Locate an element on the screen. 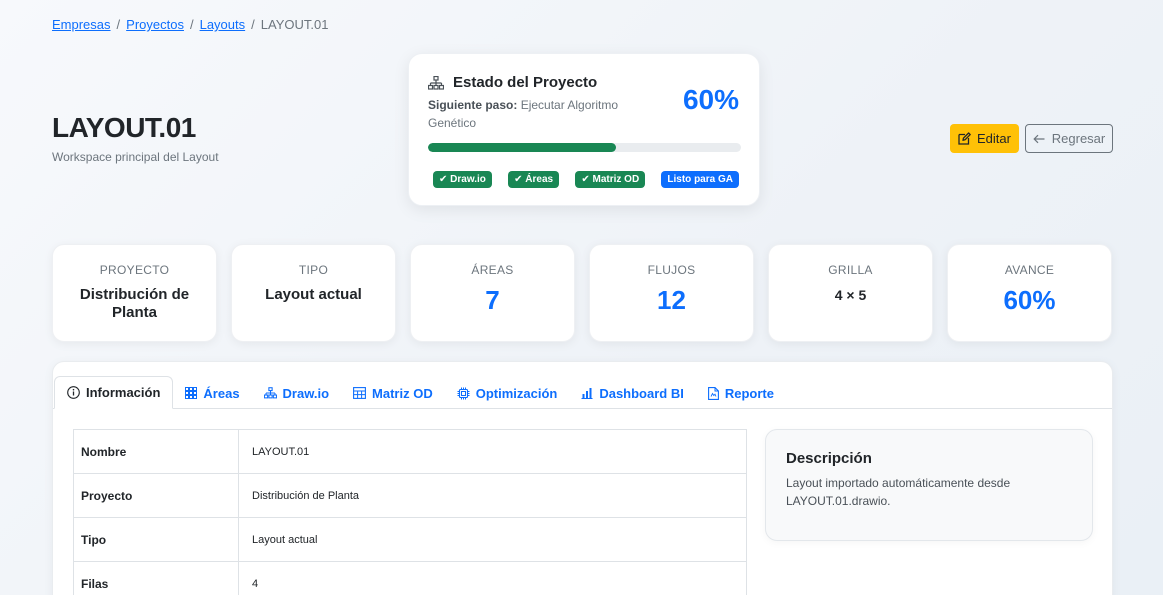 Image resolution: width=1163 pixels, height=595 pixels. tab-reporte: Reporte is located at coordinates (741, 393).